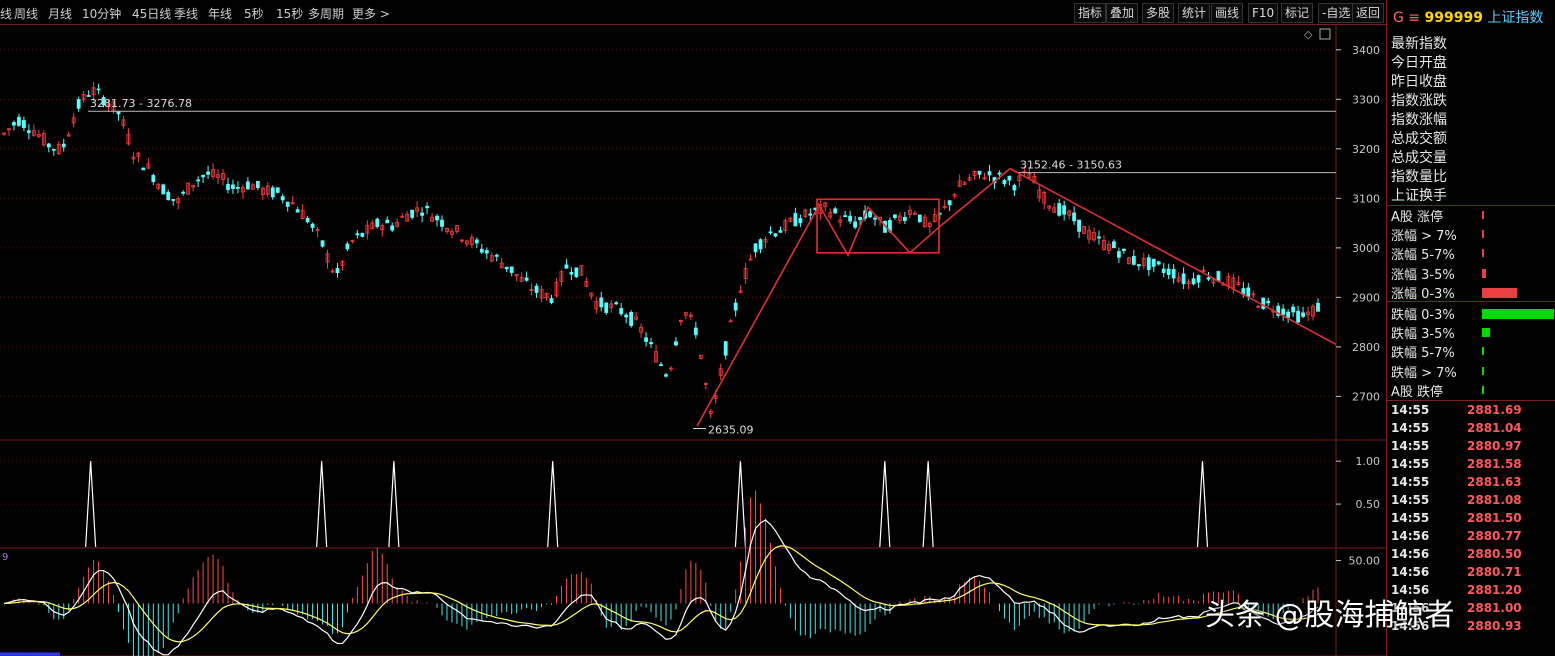 The height and width of the screenshot is (656, 1555). What do you see at coordinates (141, 103) in the screenshot?
I see `annotation-label: 3281.73 - 3276.78` at bounding box center [141, 103].